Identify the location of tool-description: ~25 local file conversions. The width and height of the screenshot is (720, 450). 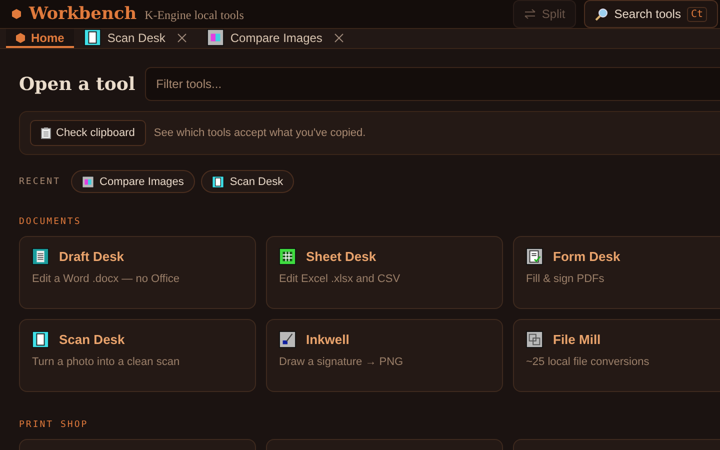
(588, 362).